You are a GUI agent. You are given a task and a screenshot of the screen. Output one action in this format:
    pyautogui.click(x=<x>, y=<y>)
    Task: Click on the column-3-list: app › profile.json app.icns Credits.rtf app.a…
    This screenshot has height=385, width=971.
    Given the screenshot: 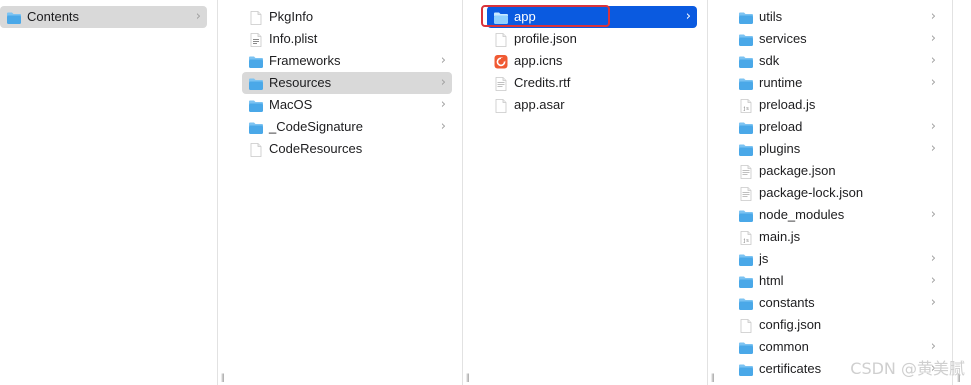 What is the action you would take?
    pyautogui.click(x=592, y=61)
    